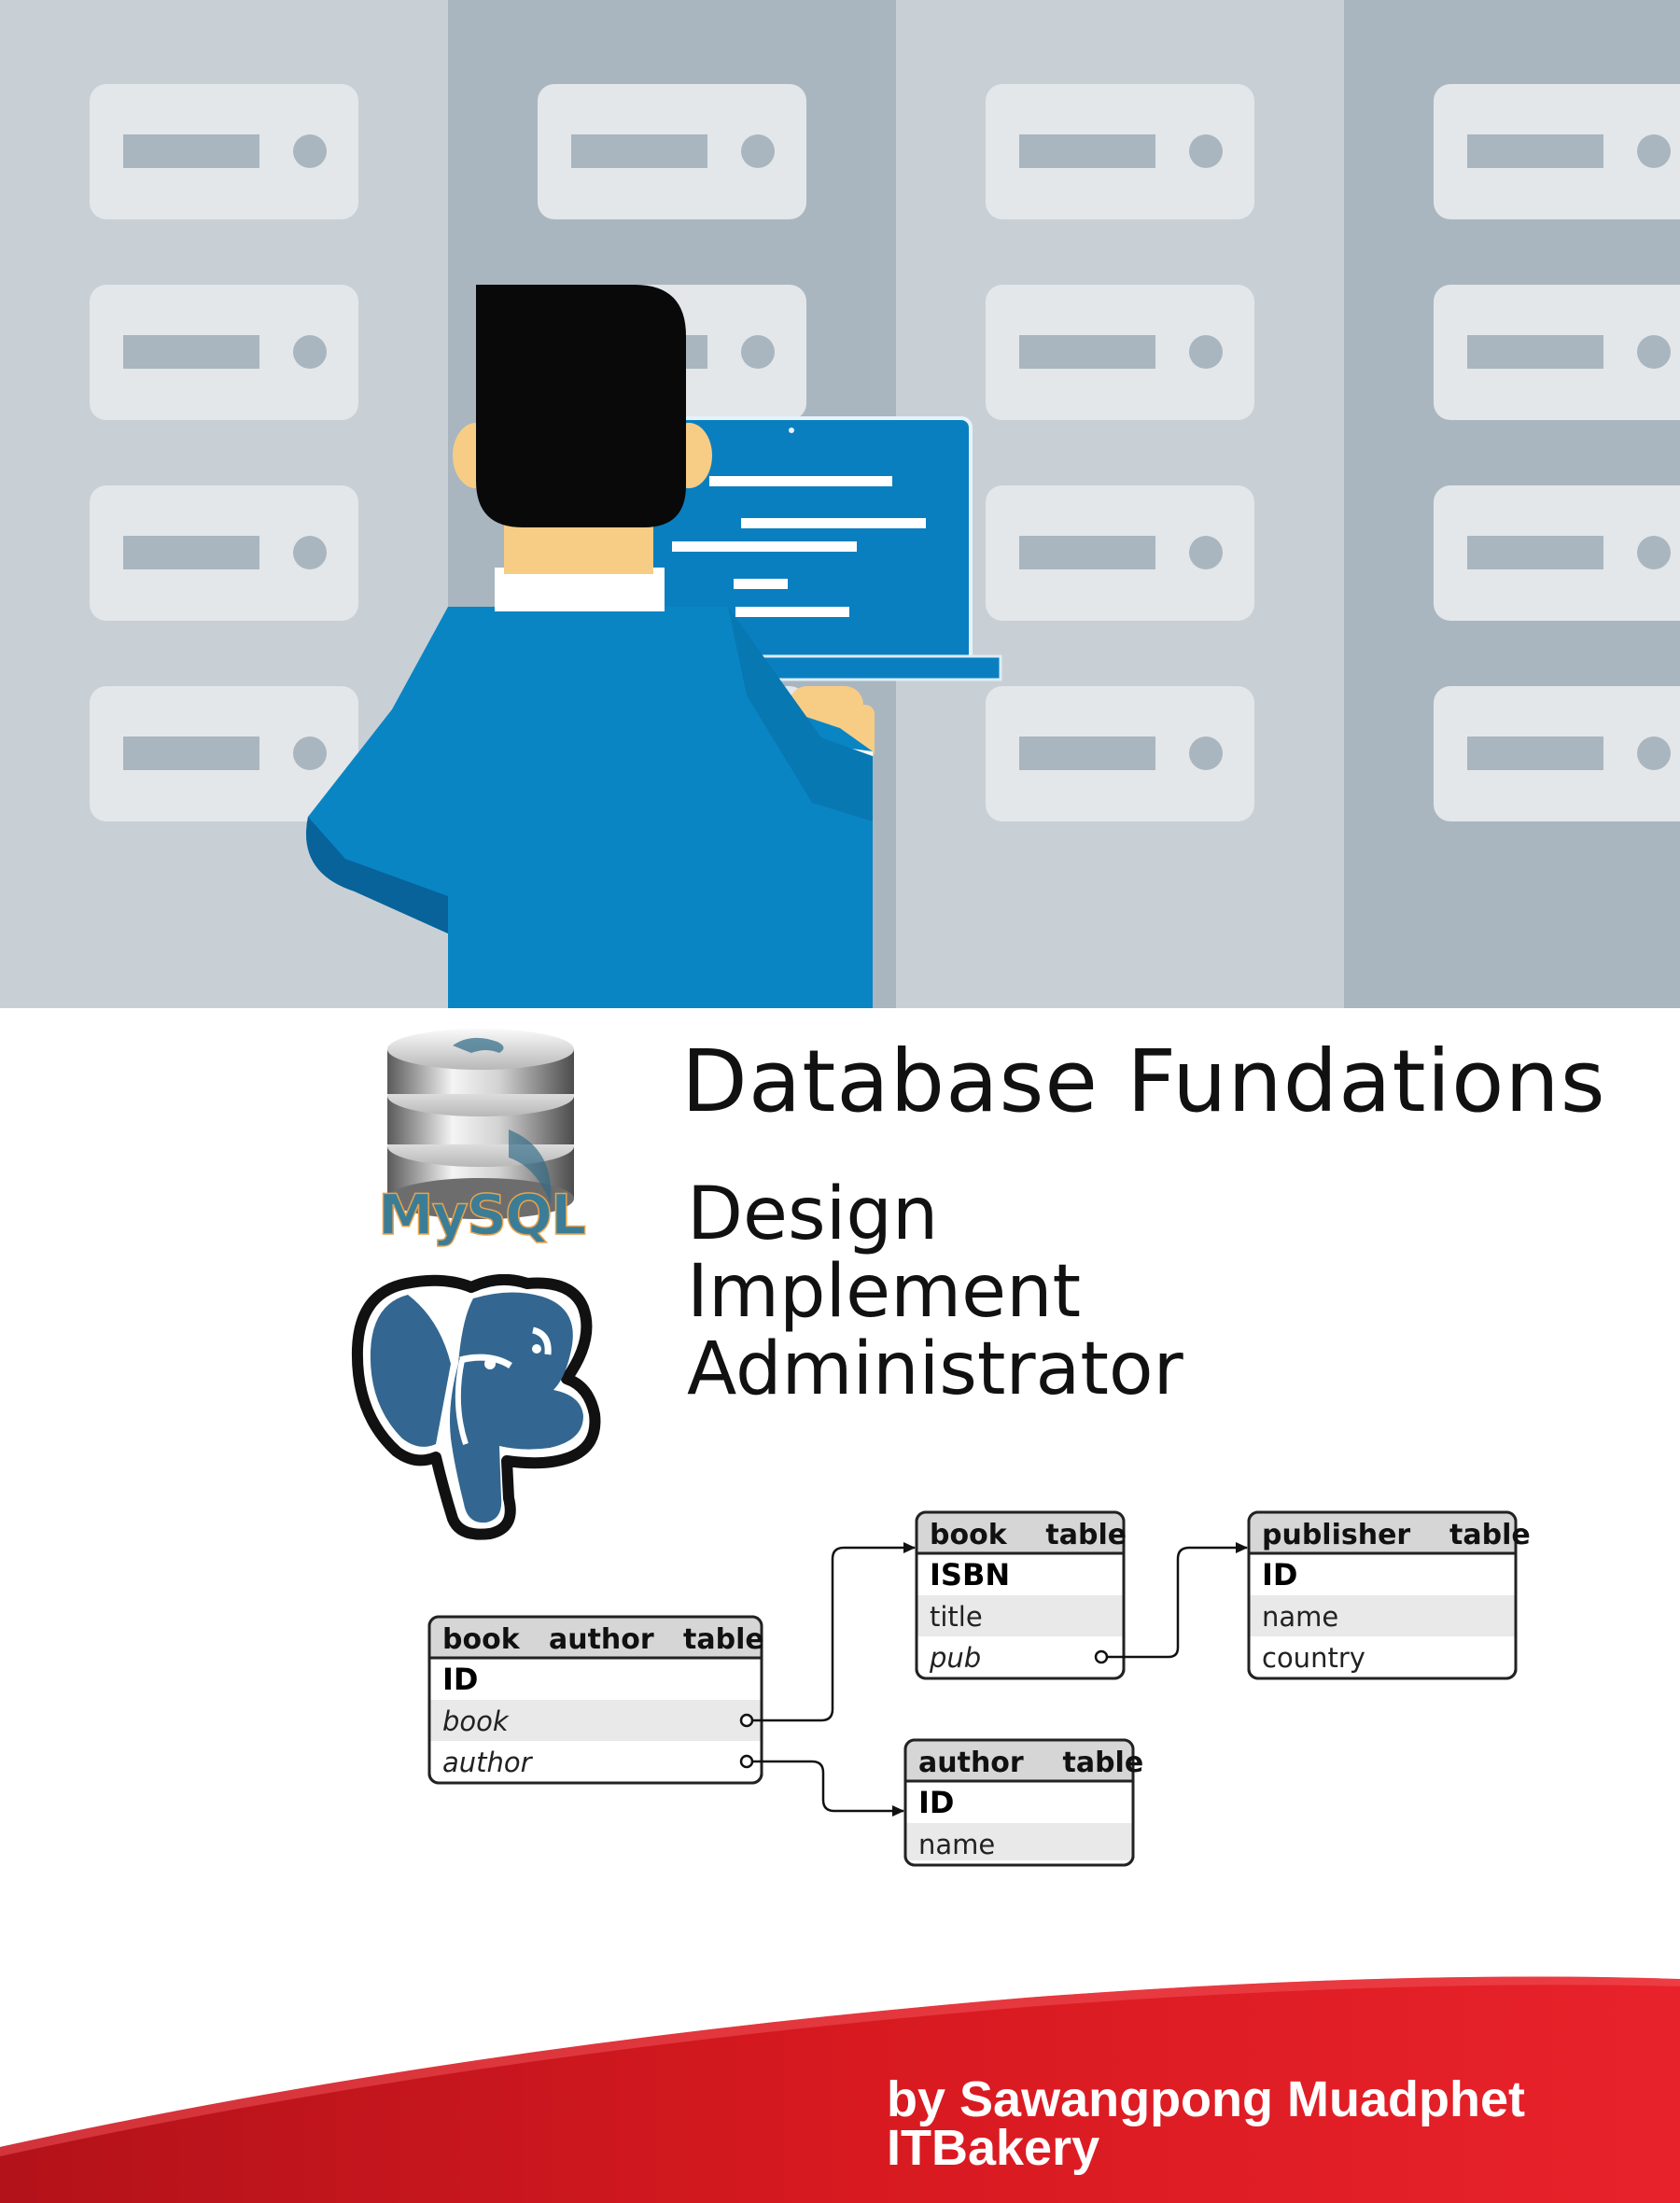  Describe the element at coordinates (813, 1214) in the screenshot. I see `subtitle-design: Design` at that location.